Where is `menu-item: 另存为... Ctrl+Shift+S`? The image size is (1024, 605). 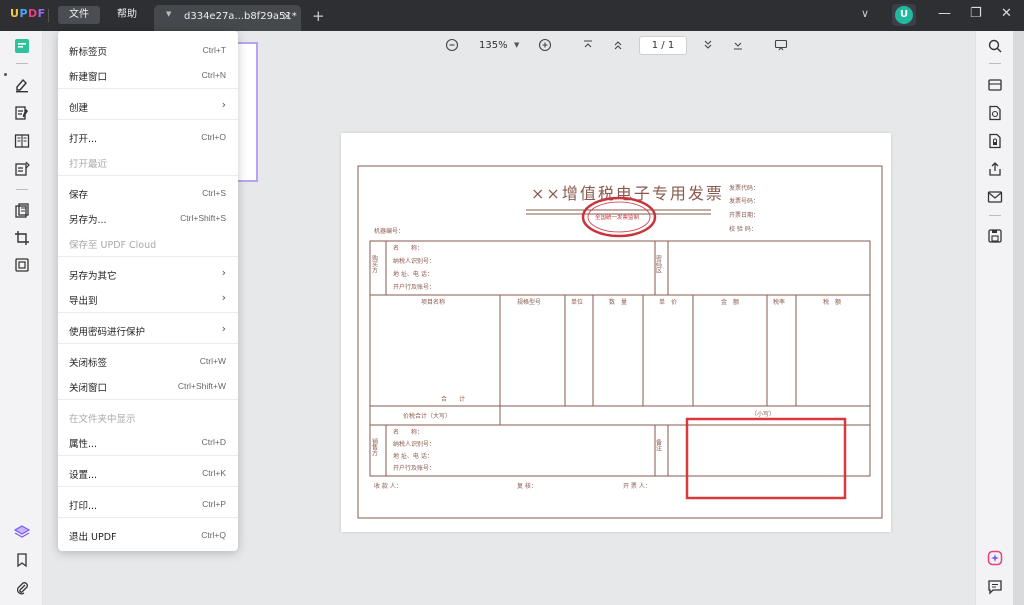
menu-item: 另存为... Ctrl+Shift+S is located at coordinates (148, 218).